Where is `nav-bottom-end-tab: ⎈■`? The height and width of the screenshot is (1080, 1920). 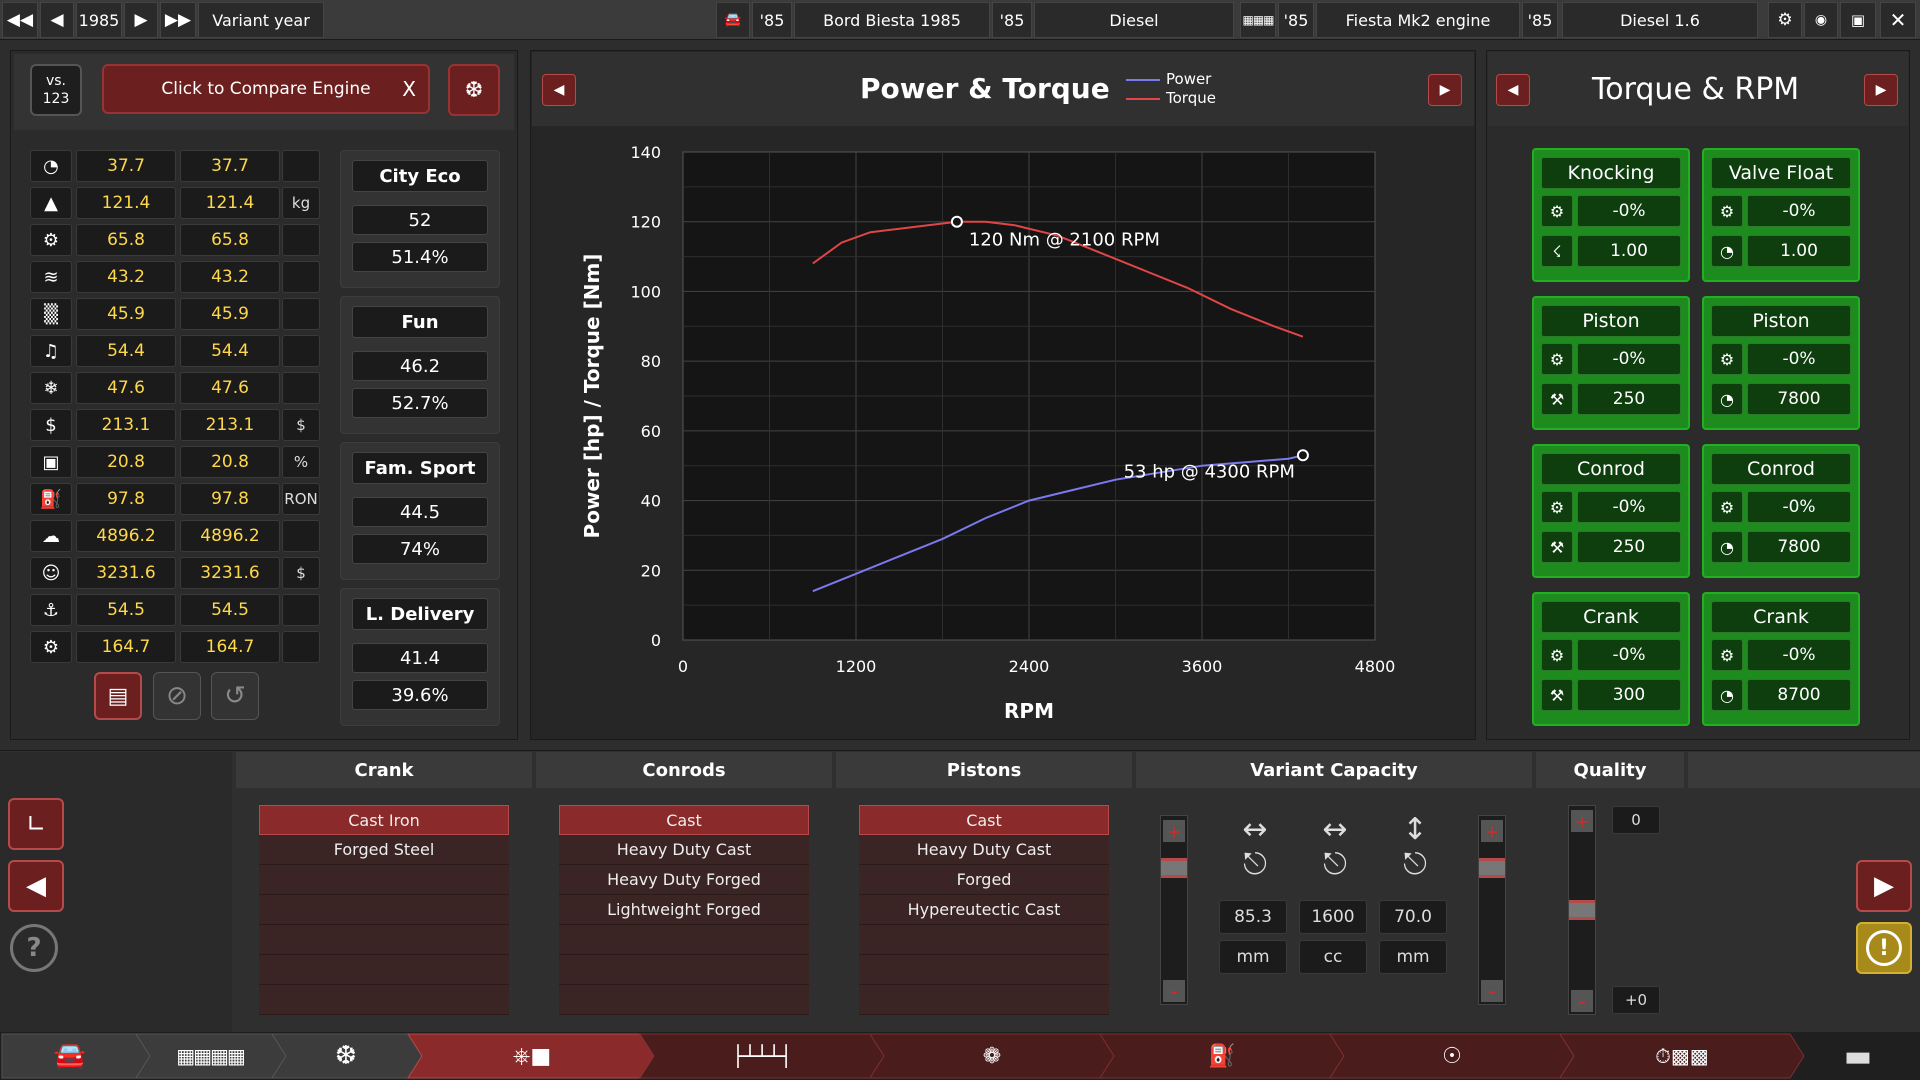
nav-bottom-end-tab: ⎈■ is located at coordinates (532, 1056).